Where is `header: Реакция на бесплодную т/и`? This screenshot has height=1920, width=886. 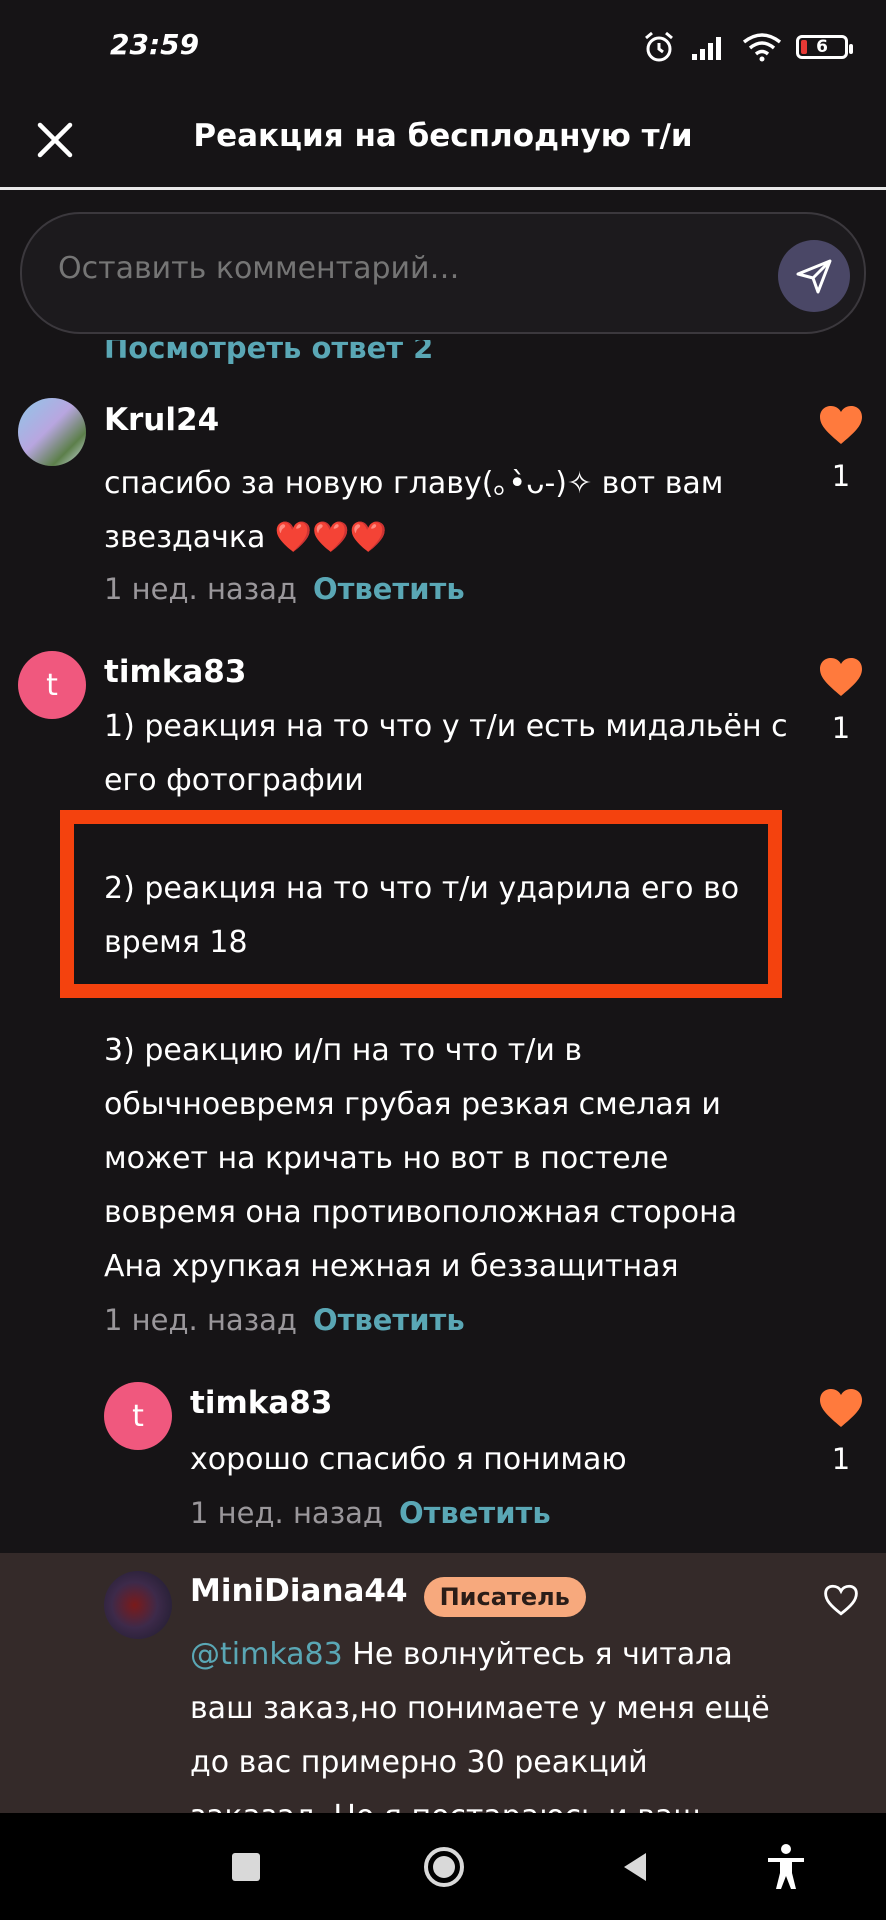 header: Реакция на бесплодную т/и is located at coordinates (443, 145).